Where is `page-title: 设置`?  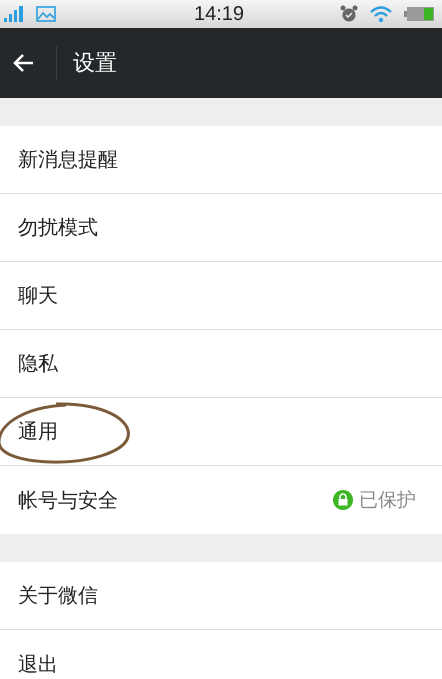 page-title: 设置 is located at coordinates (95, 64).